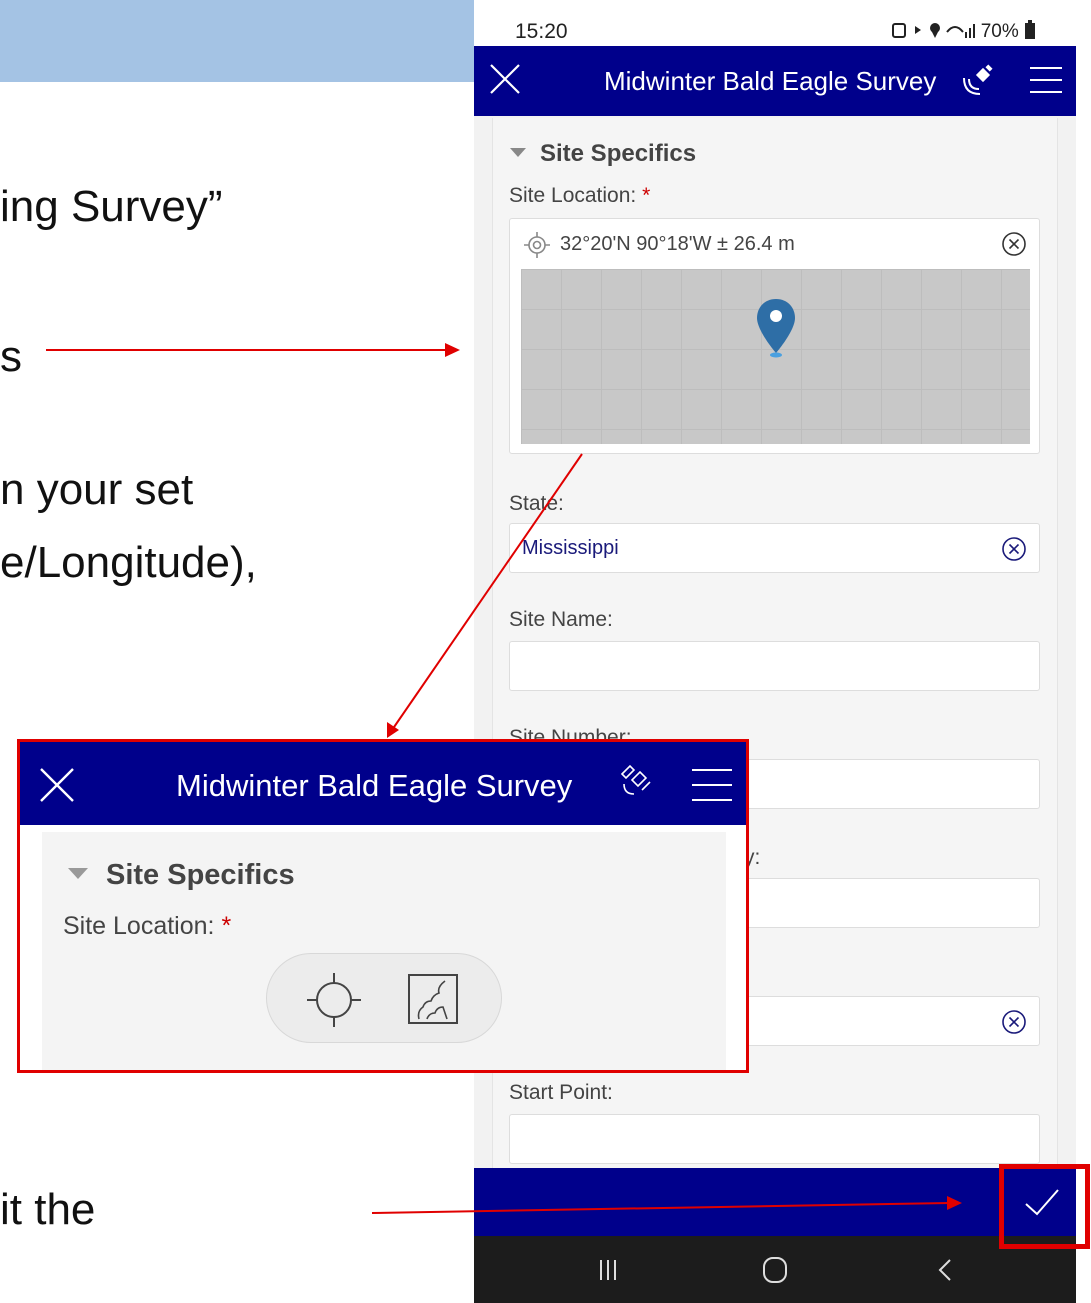 This screenshot has height=1303, width=1091. I want to click on status-icons: 70%, so click(963, 31).